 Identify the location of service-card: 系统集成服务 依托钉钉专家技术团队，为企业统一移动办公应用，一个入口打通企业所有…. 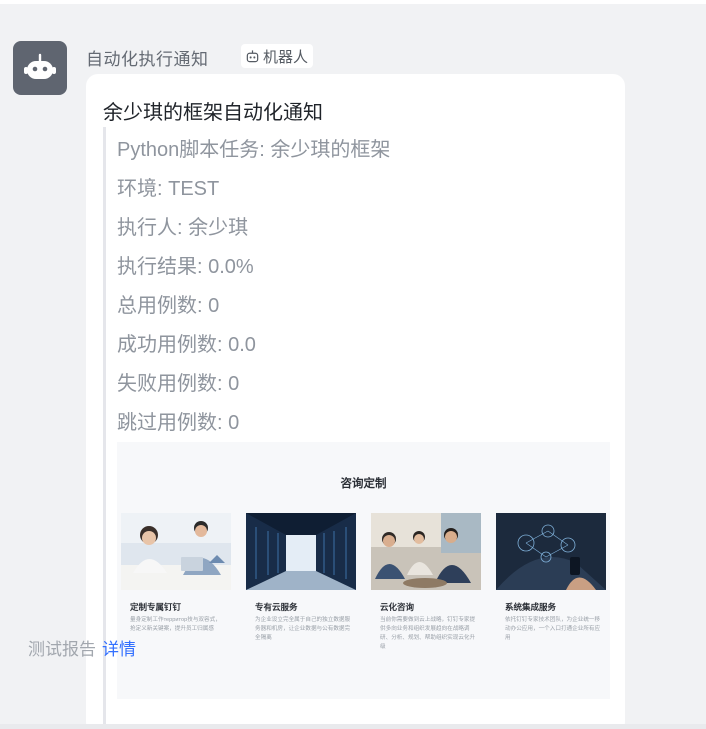
(551, 578).